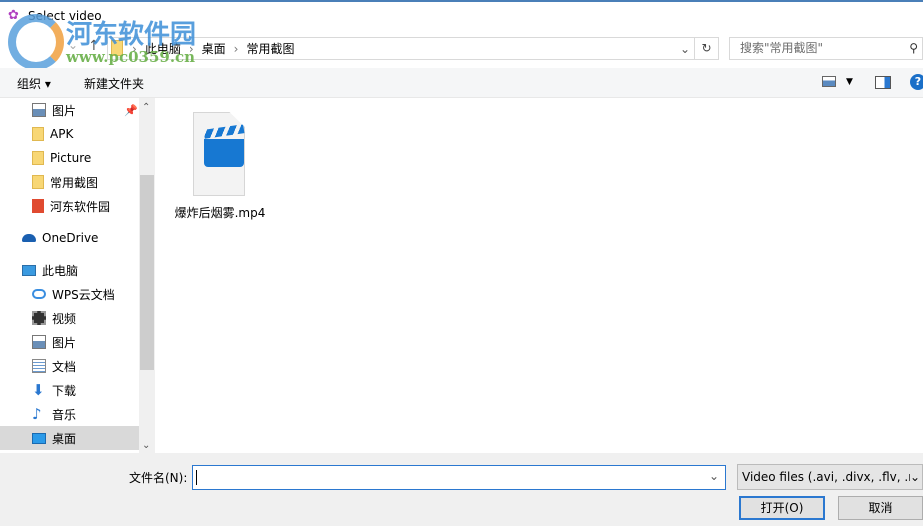 The image size is (923, 526). What do you see at coordinates (65, 16) in the screenshot?
I see `window-title: Select video` at bounding box center [65, 16].